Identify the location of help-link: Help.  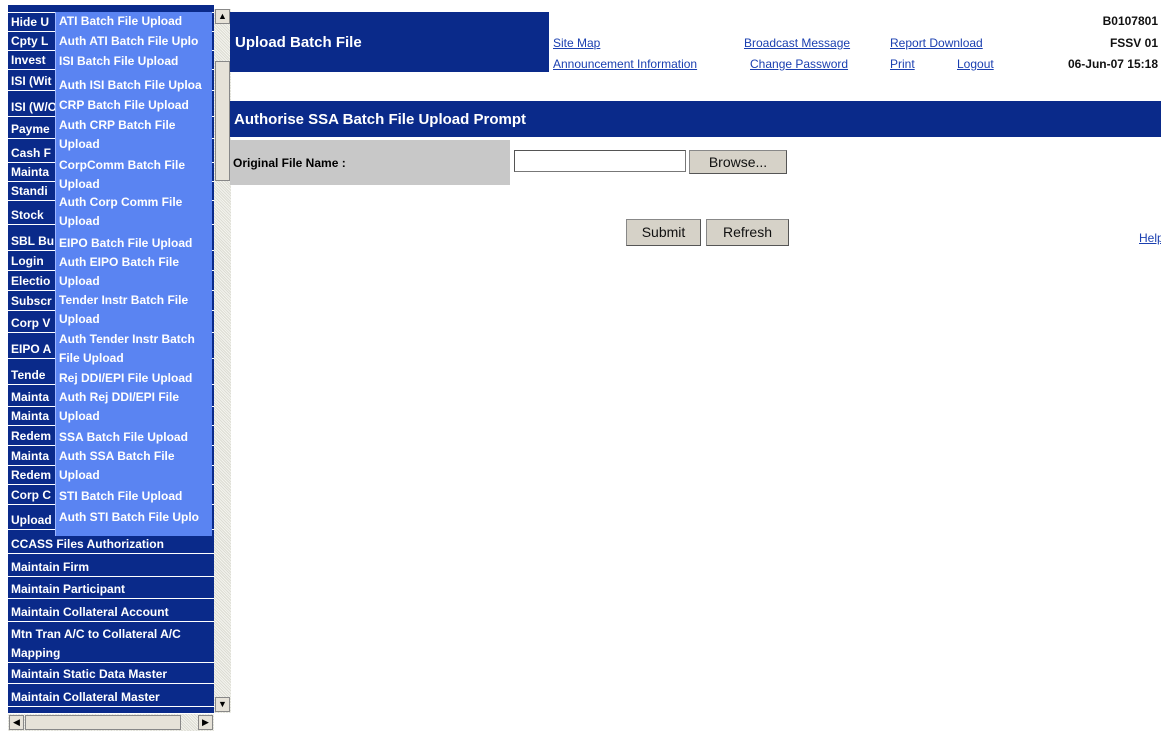
(1150, 238).